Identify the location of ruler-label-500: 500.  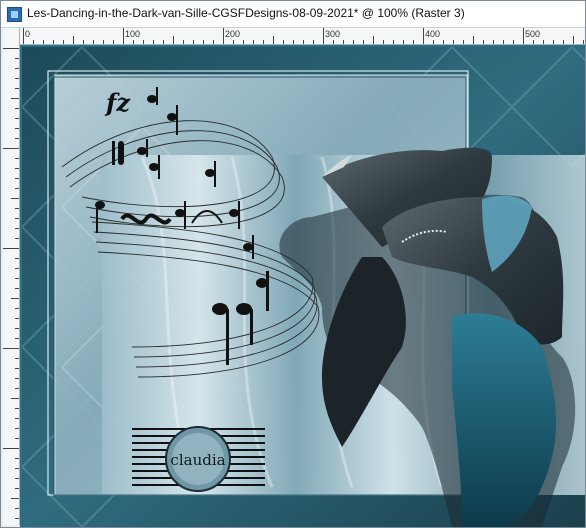
(533, 34).